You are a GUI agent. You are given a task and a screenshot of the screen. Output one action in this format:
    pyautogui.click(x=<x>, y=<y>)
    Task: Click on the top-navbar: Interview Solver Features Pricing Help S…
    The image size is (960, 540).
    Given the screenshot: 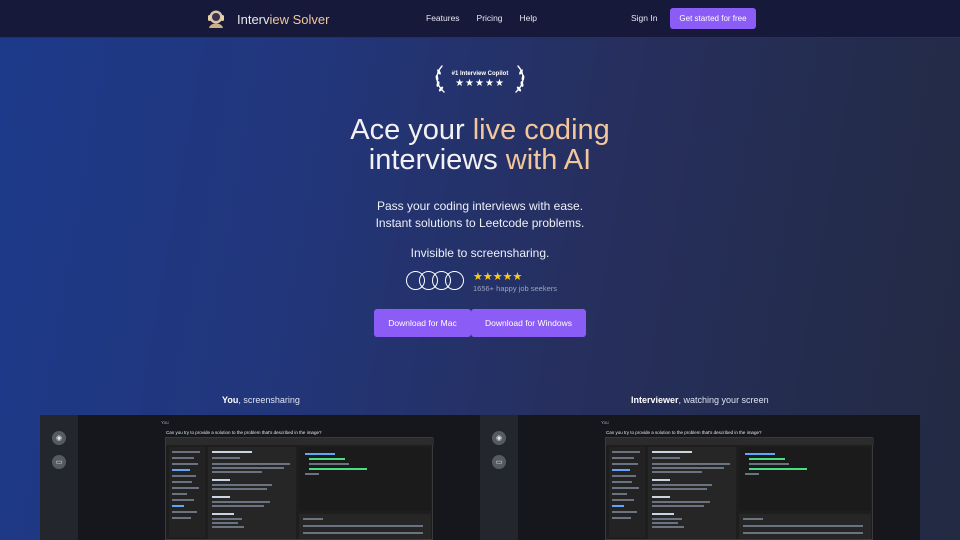 What is the action you would take?
    pyautogui.click(x=480, y=19)
    